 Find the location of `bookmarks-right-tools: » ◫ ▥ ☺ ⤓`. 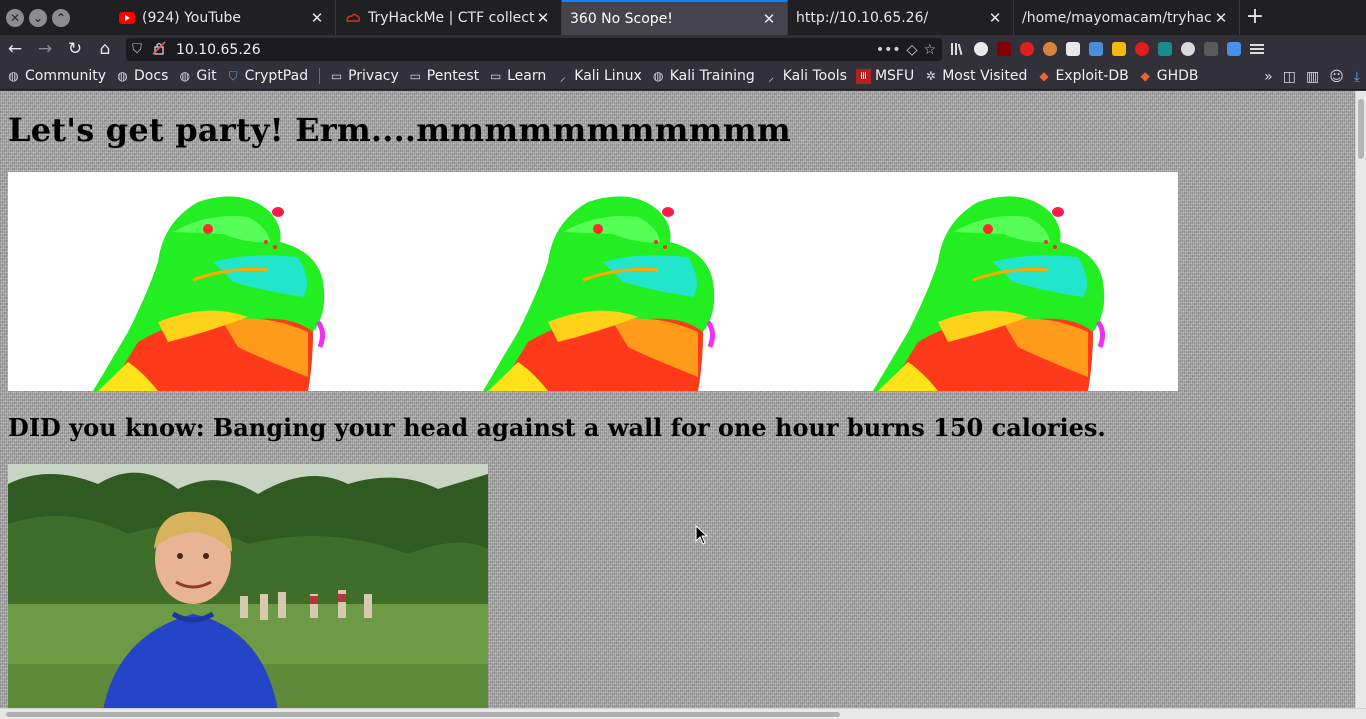

bookmarks-right-tools: » ◫ ▥ ☺ ⤓ is located at coordinates (1312, 76).